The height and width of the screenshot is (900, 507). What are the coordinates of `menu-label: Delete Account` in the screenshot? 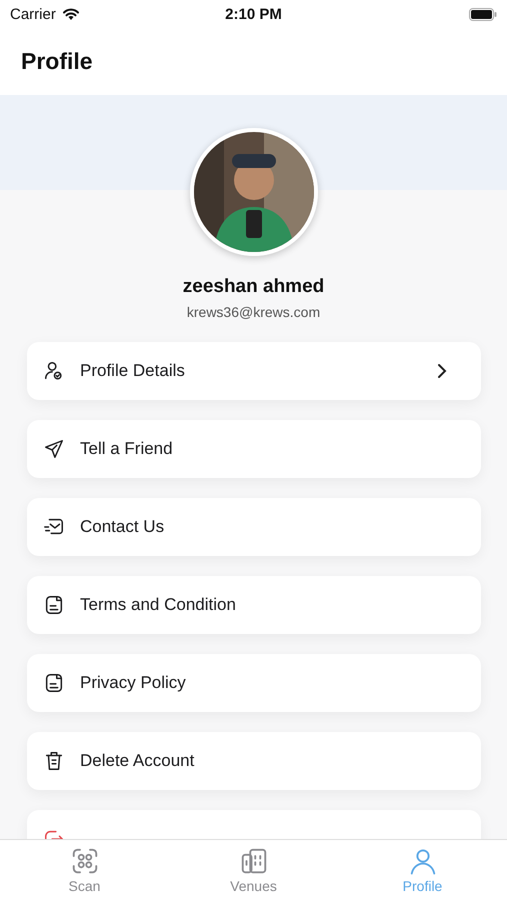 It's located at (138, 761).